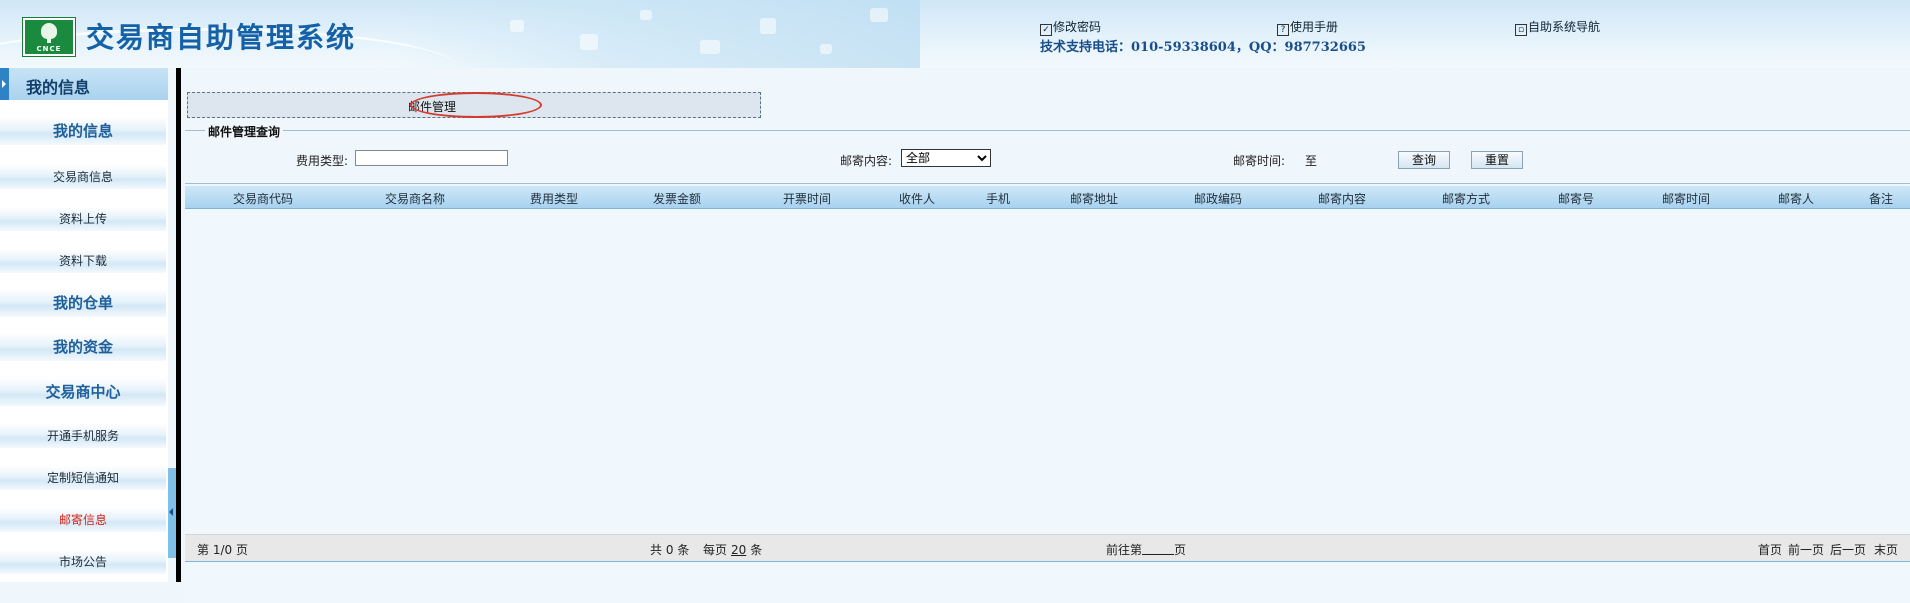  Describe the element at coordinates (83, 520) in the screenshot. I see `sidebar-item-mail-info: 邮寄信息` at that location.